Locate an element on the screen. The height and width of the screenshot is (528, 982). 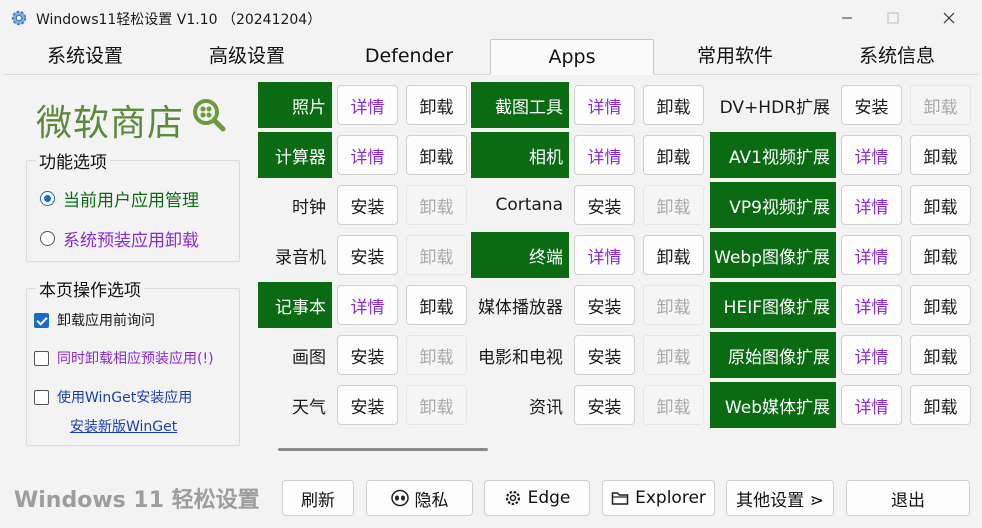
privacy-button-label: 隐私 is located at coordinates (431, 500).